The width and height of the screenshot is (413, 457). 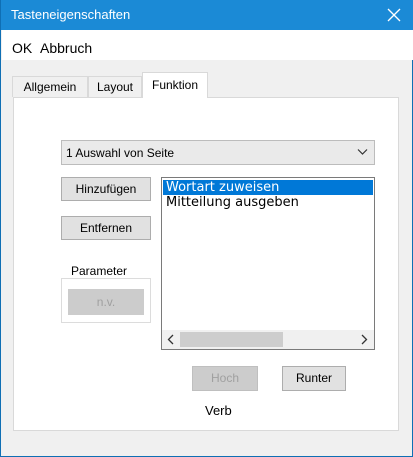 I want to click on parameter-group-label: Parameter, so click(x=99, y=271).